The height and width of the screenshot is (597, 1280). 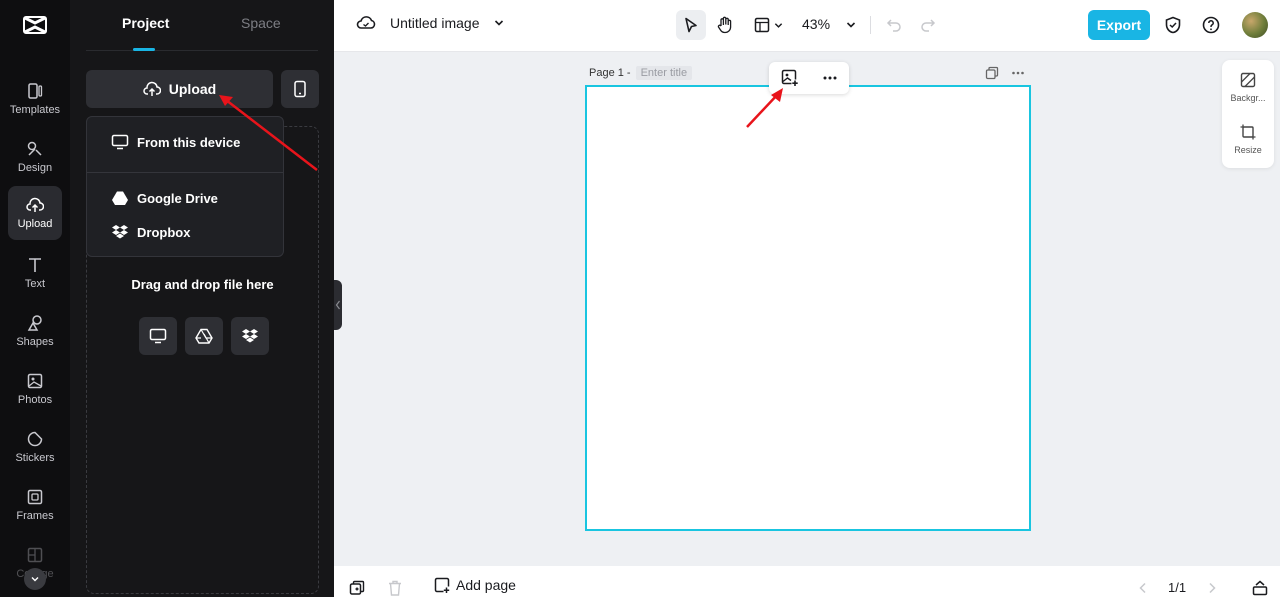 What do you see at coordinates (35, 213) in the screenshot?
I see `rail-item-upload: Upload` at bounding box center [35, 213].